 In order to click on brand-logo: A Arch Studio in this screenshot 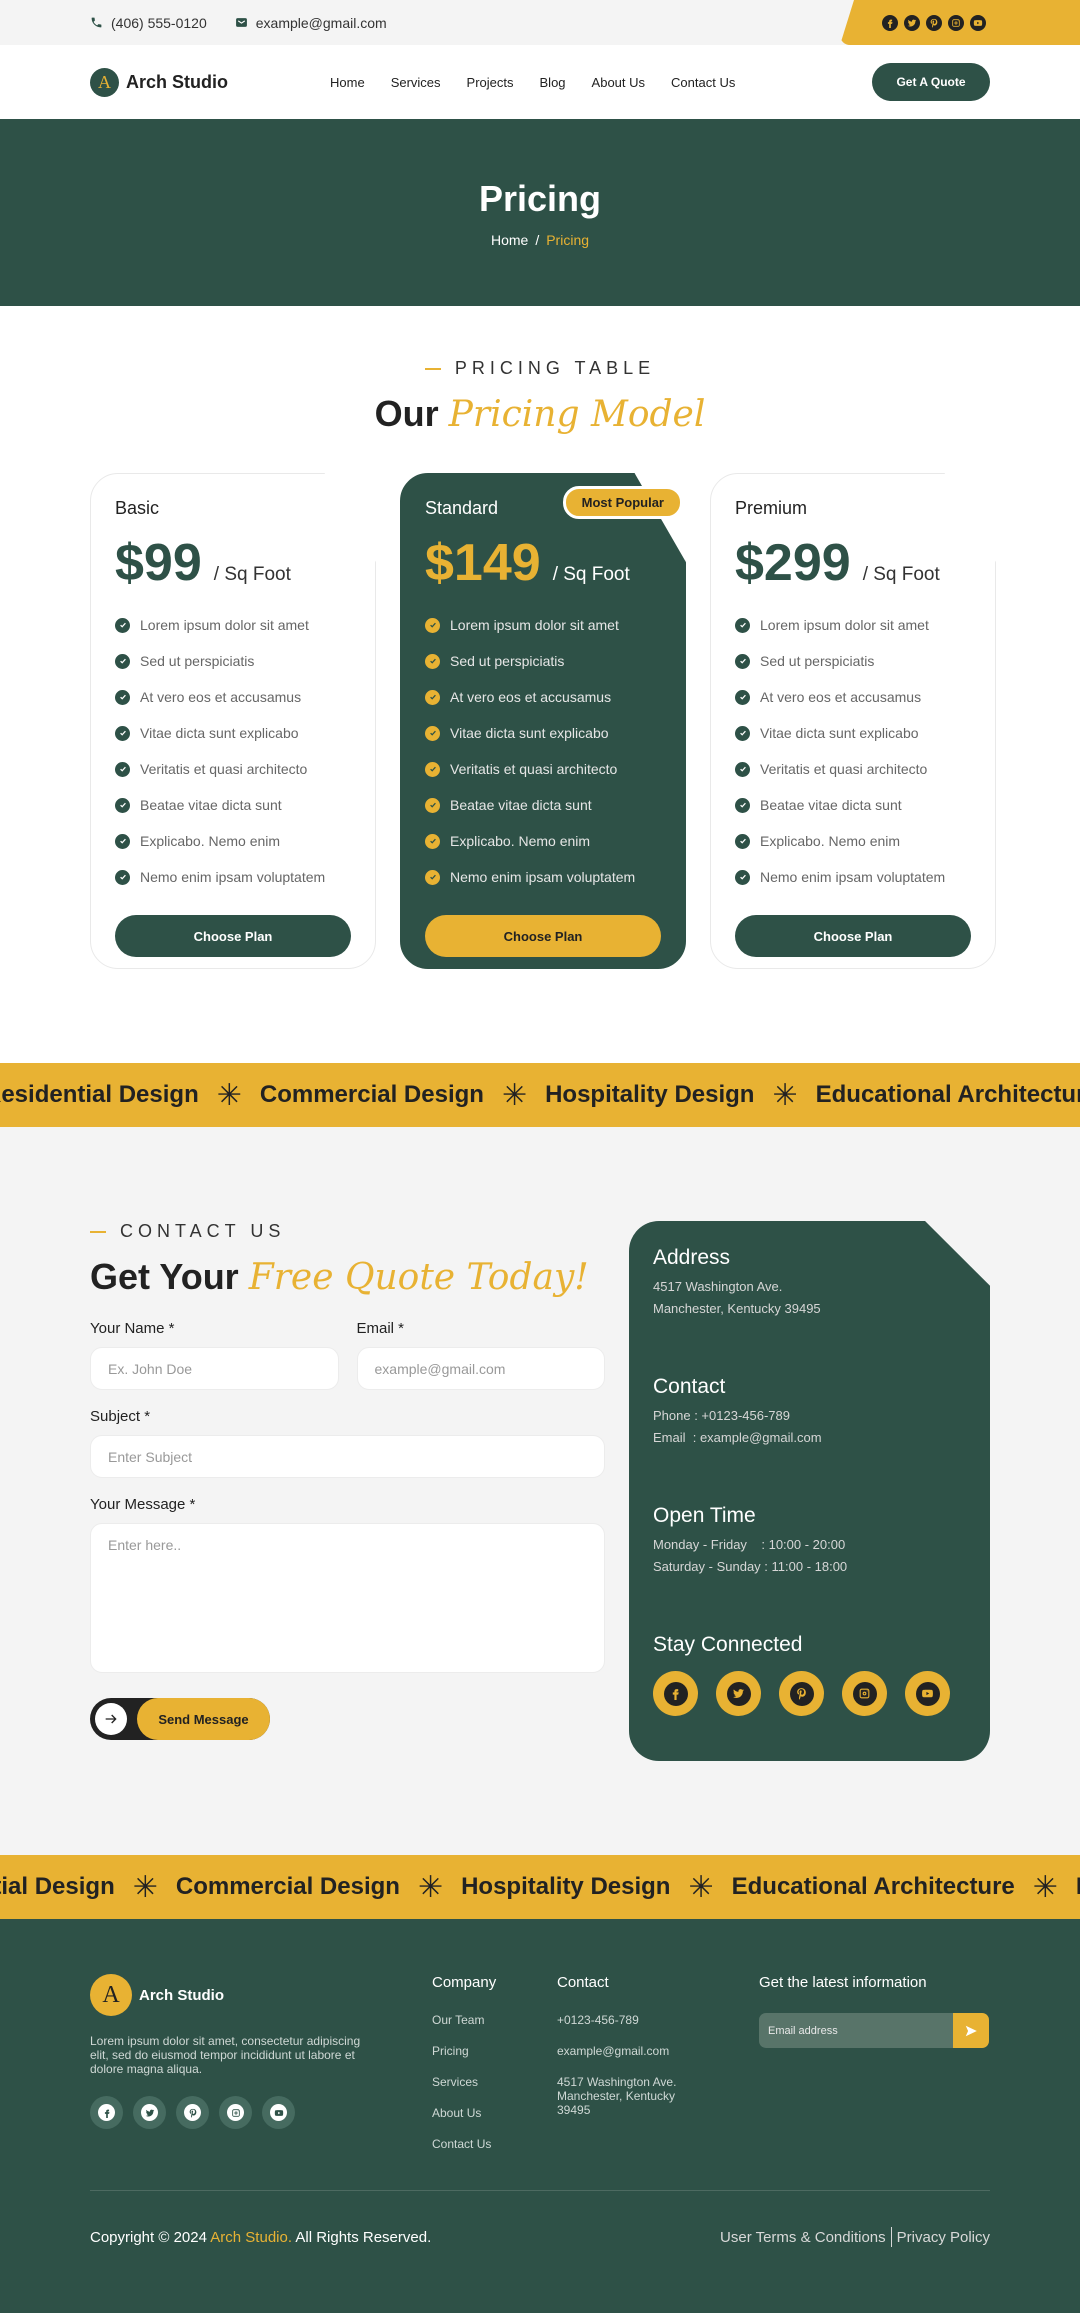, I will do `click(159, 82)`.